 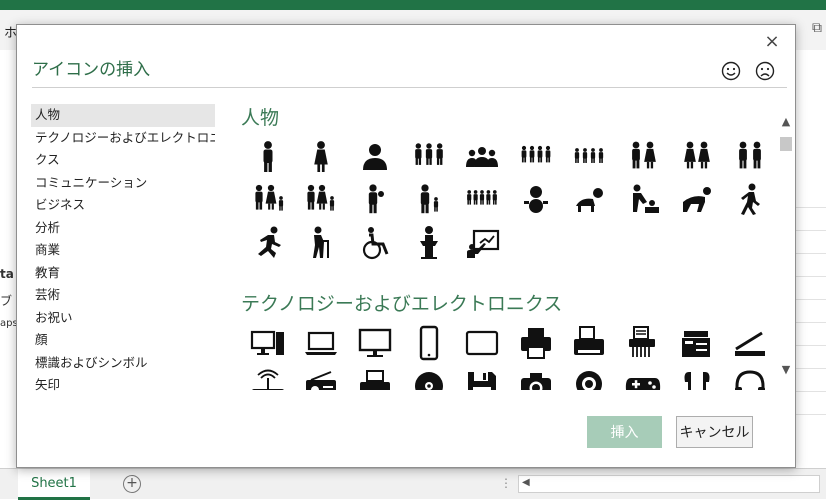 What do you see at coordinates (260, 118) in the screenshot?
I see `section-title-people: 人物` at bounding box center [260, 118].